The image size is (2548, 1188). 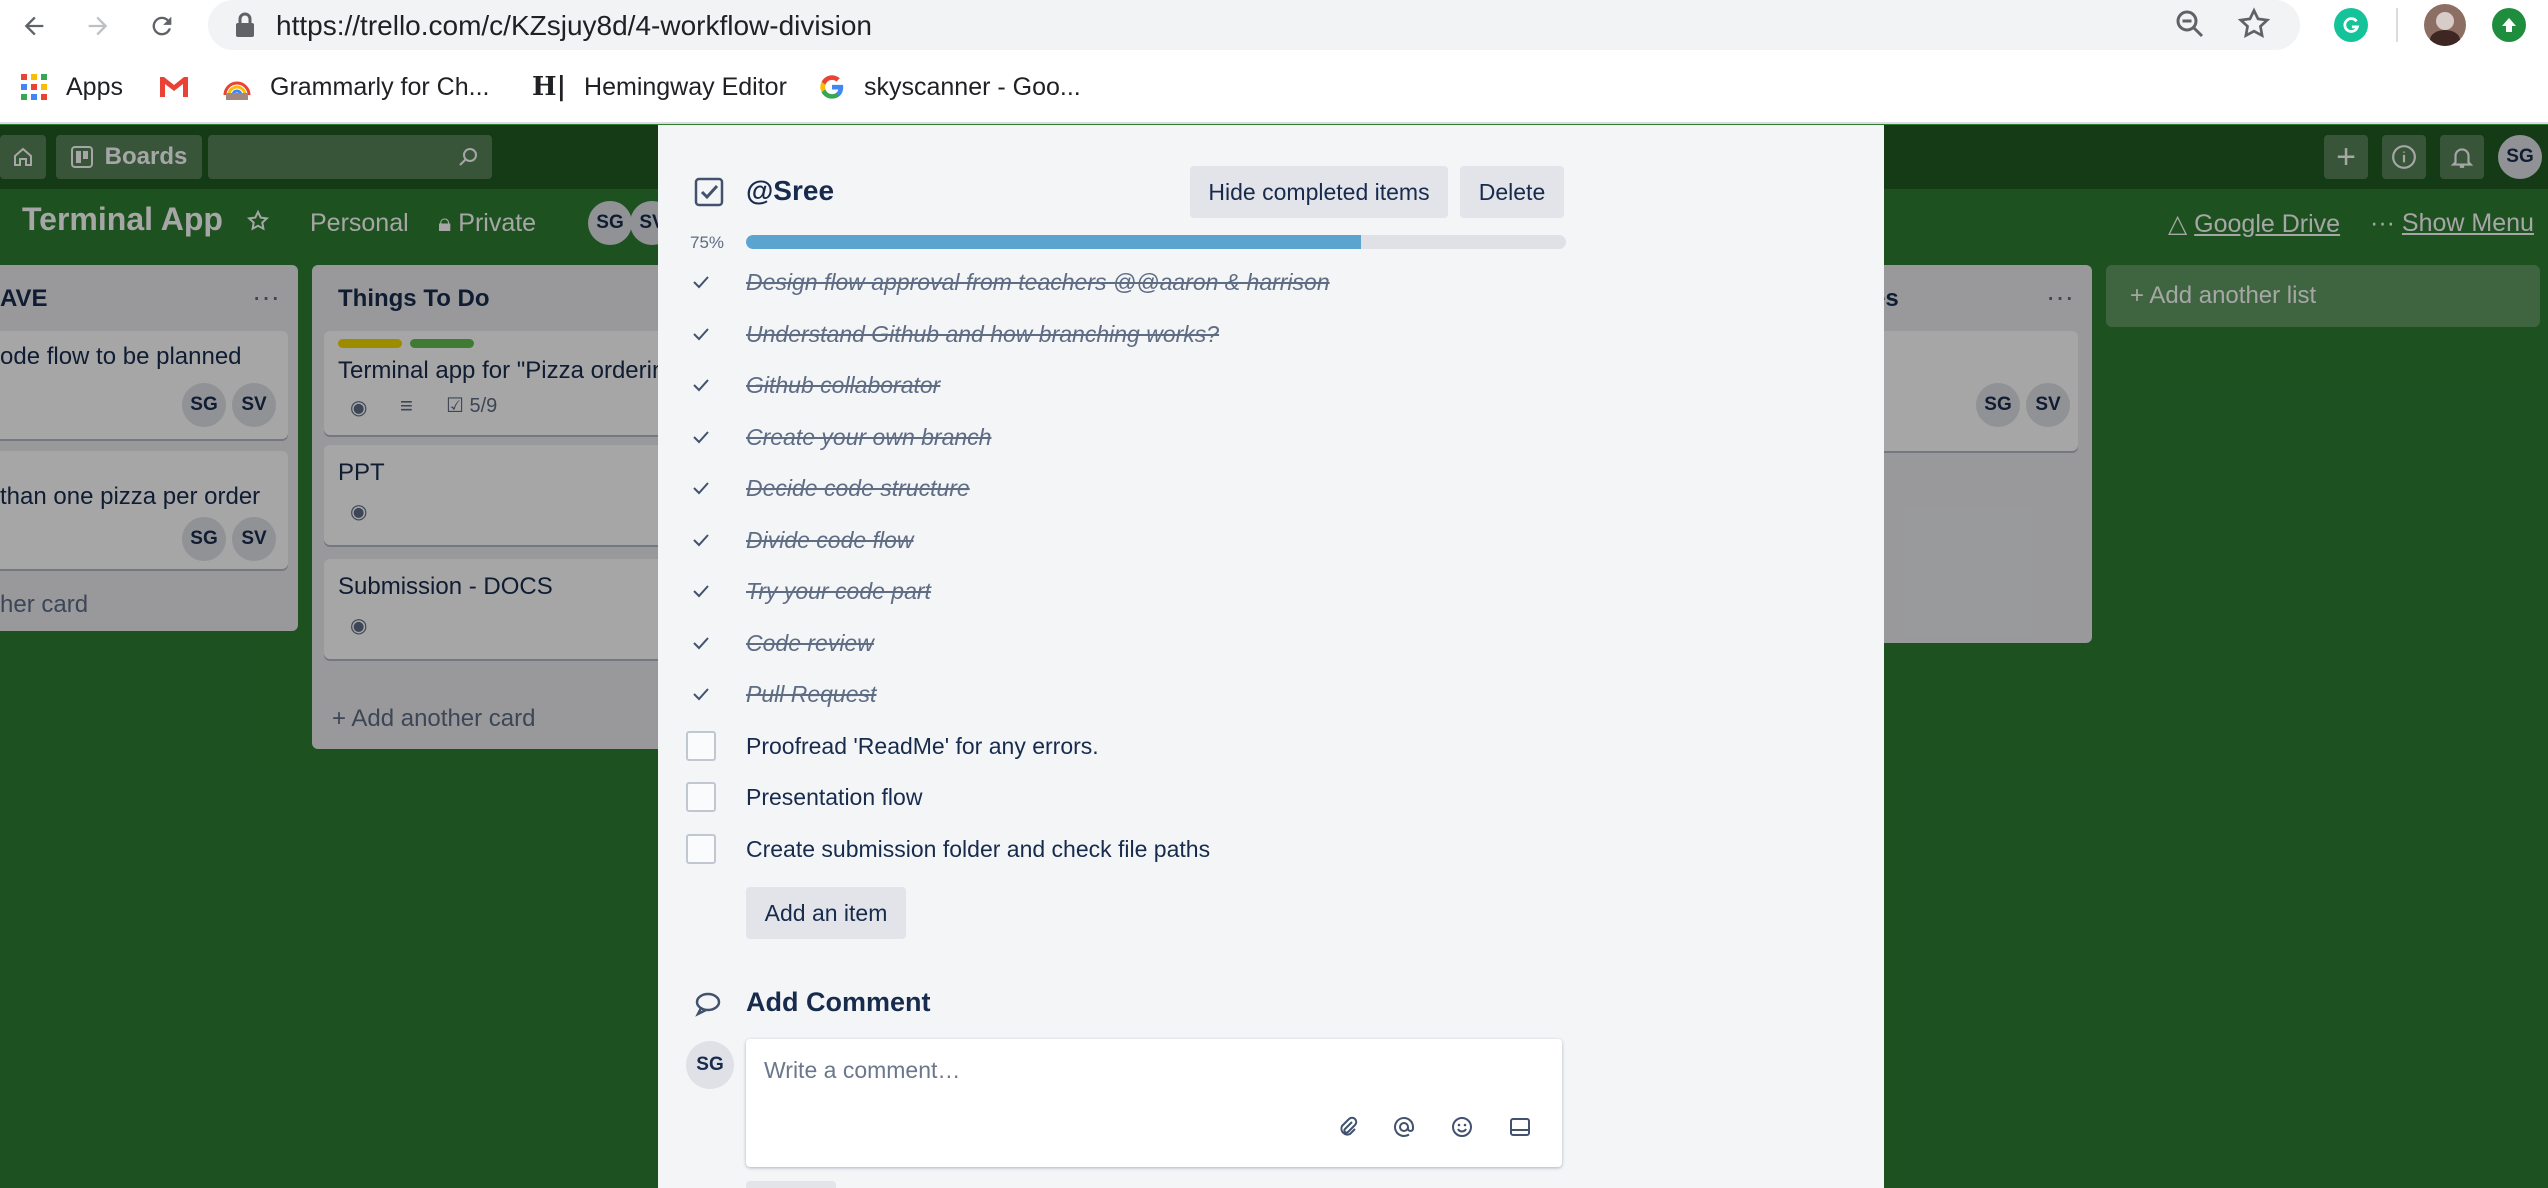 What do you see at coordinates (1136, 541) in the screenshot?
I see `checklist-item: Divide code flow` at bounding box center [1136, 541].